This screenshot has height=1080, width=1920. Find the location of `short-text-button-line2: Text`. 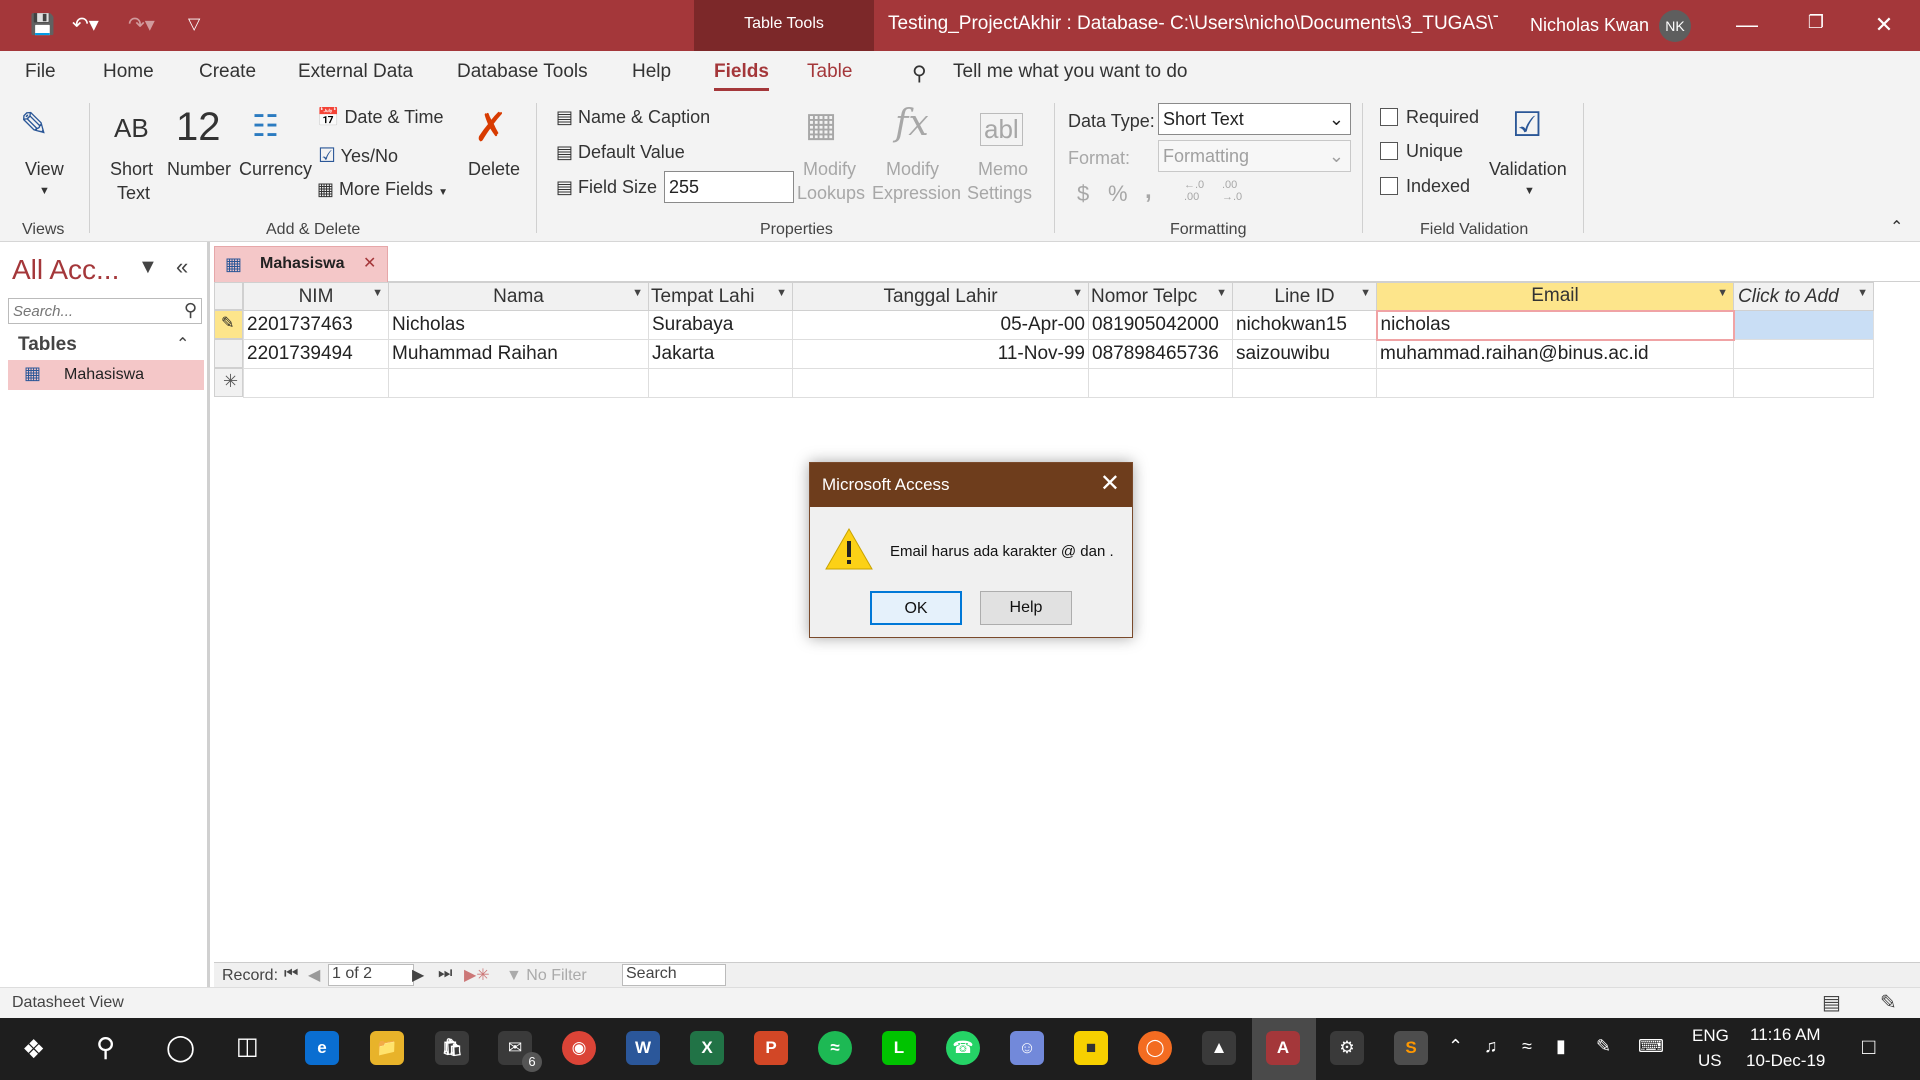

short-text-button-line2: Text is located at coordinates (133, 193).